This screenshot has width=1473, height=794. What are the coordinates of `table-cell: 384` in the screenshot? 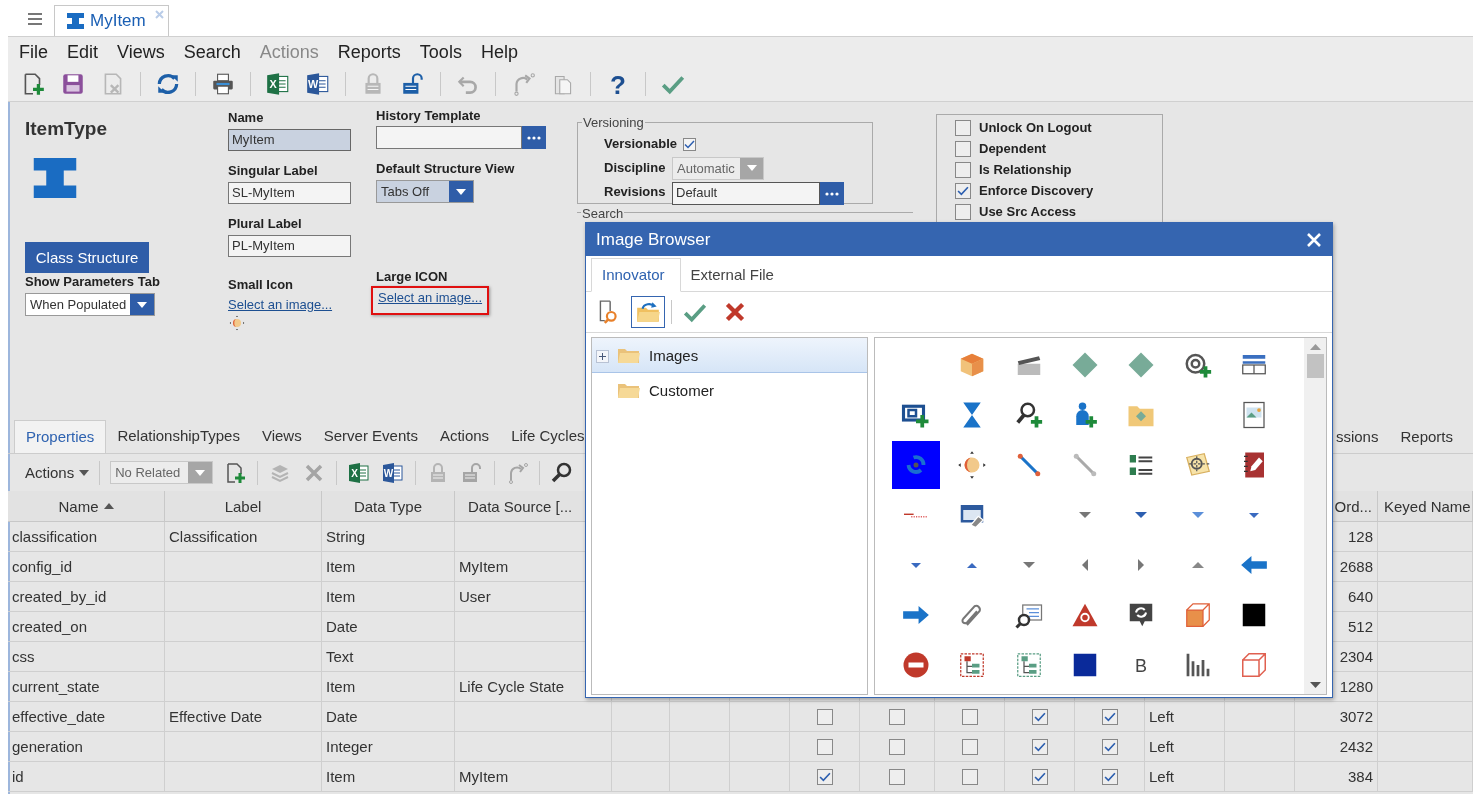 It's located at (1336, 777).